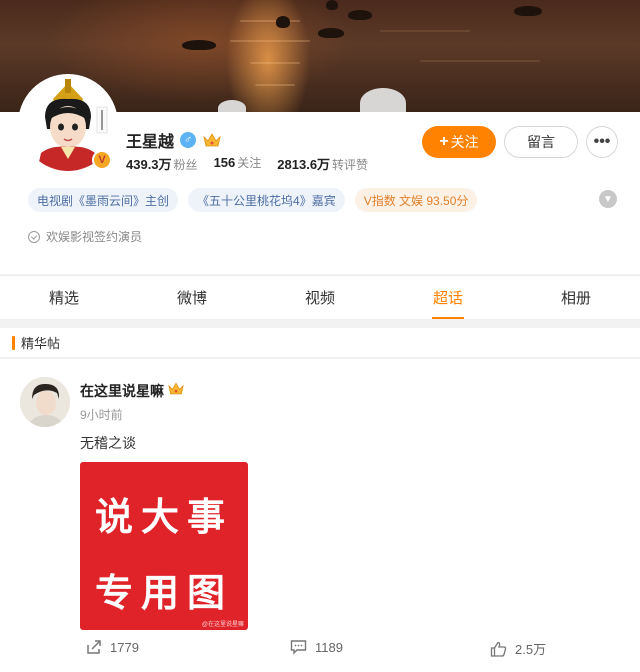  Describe the element at coordinates (163, 517) in the screenshot. I see `post-image-line1: 说大事` at that location.